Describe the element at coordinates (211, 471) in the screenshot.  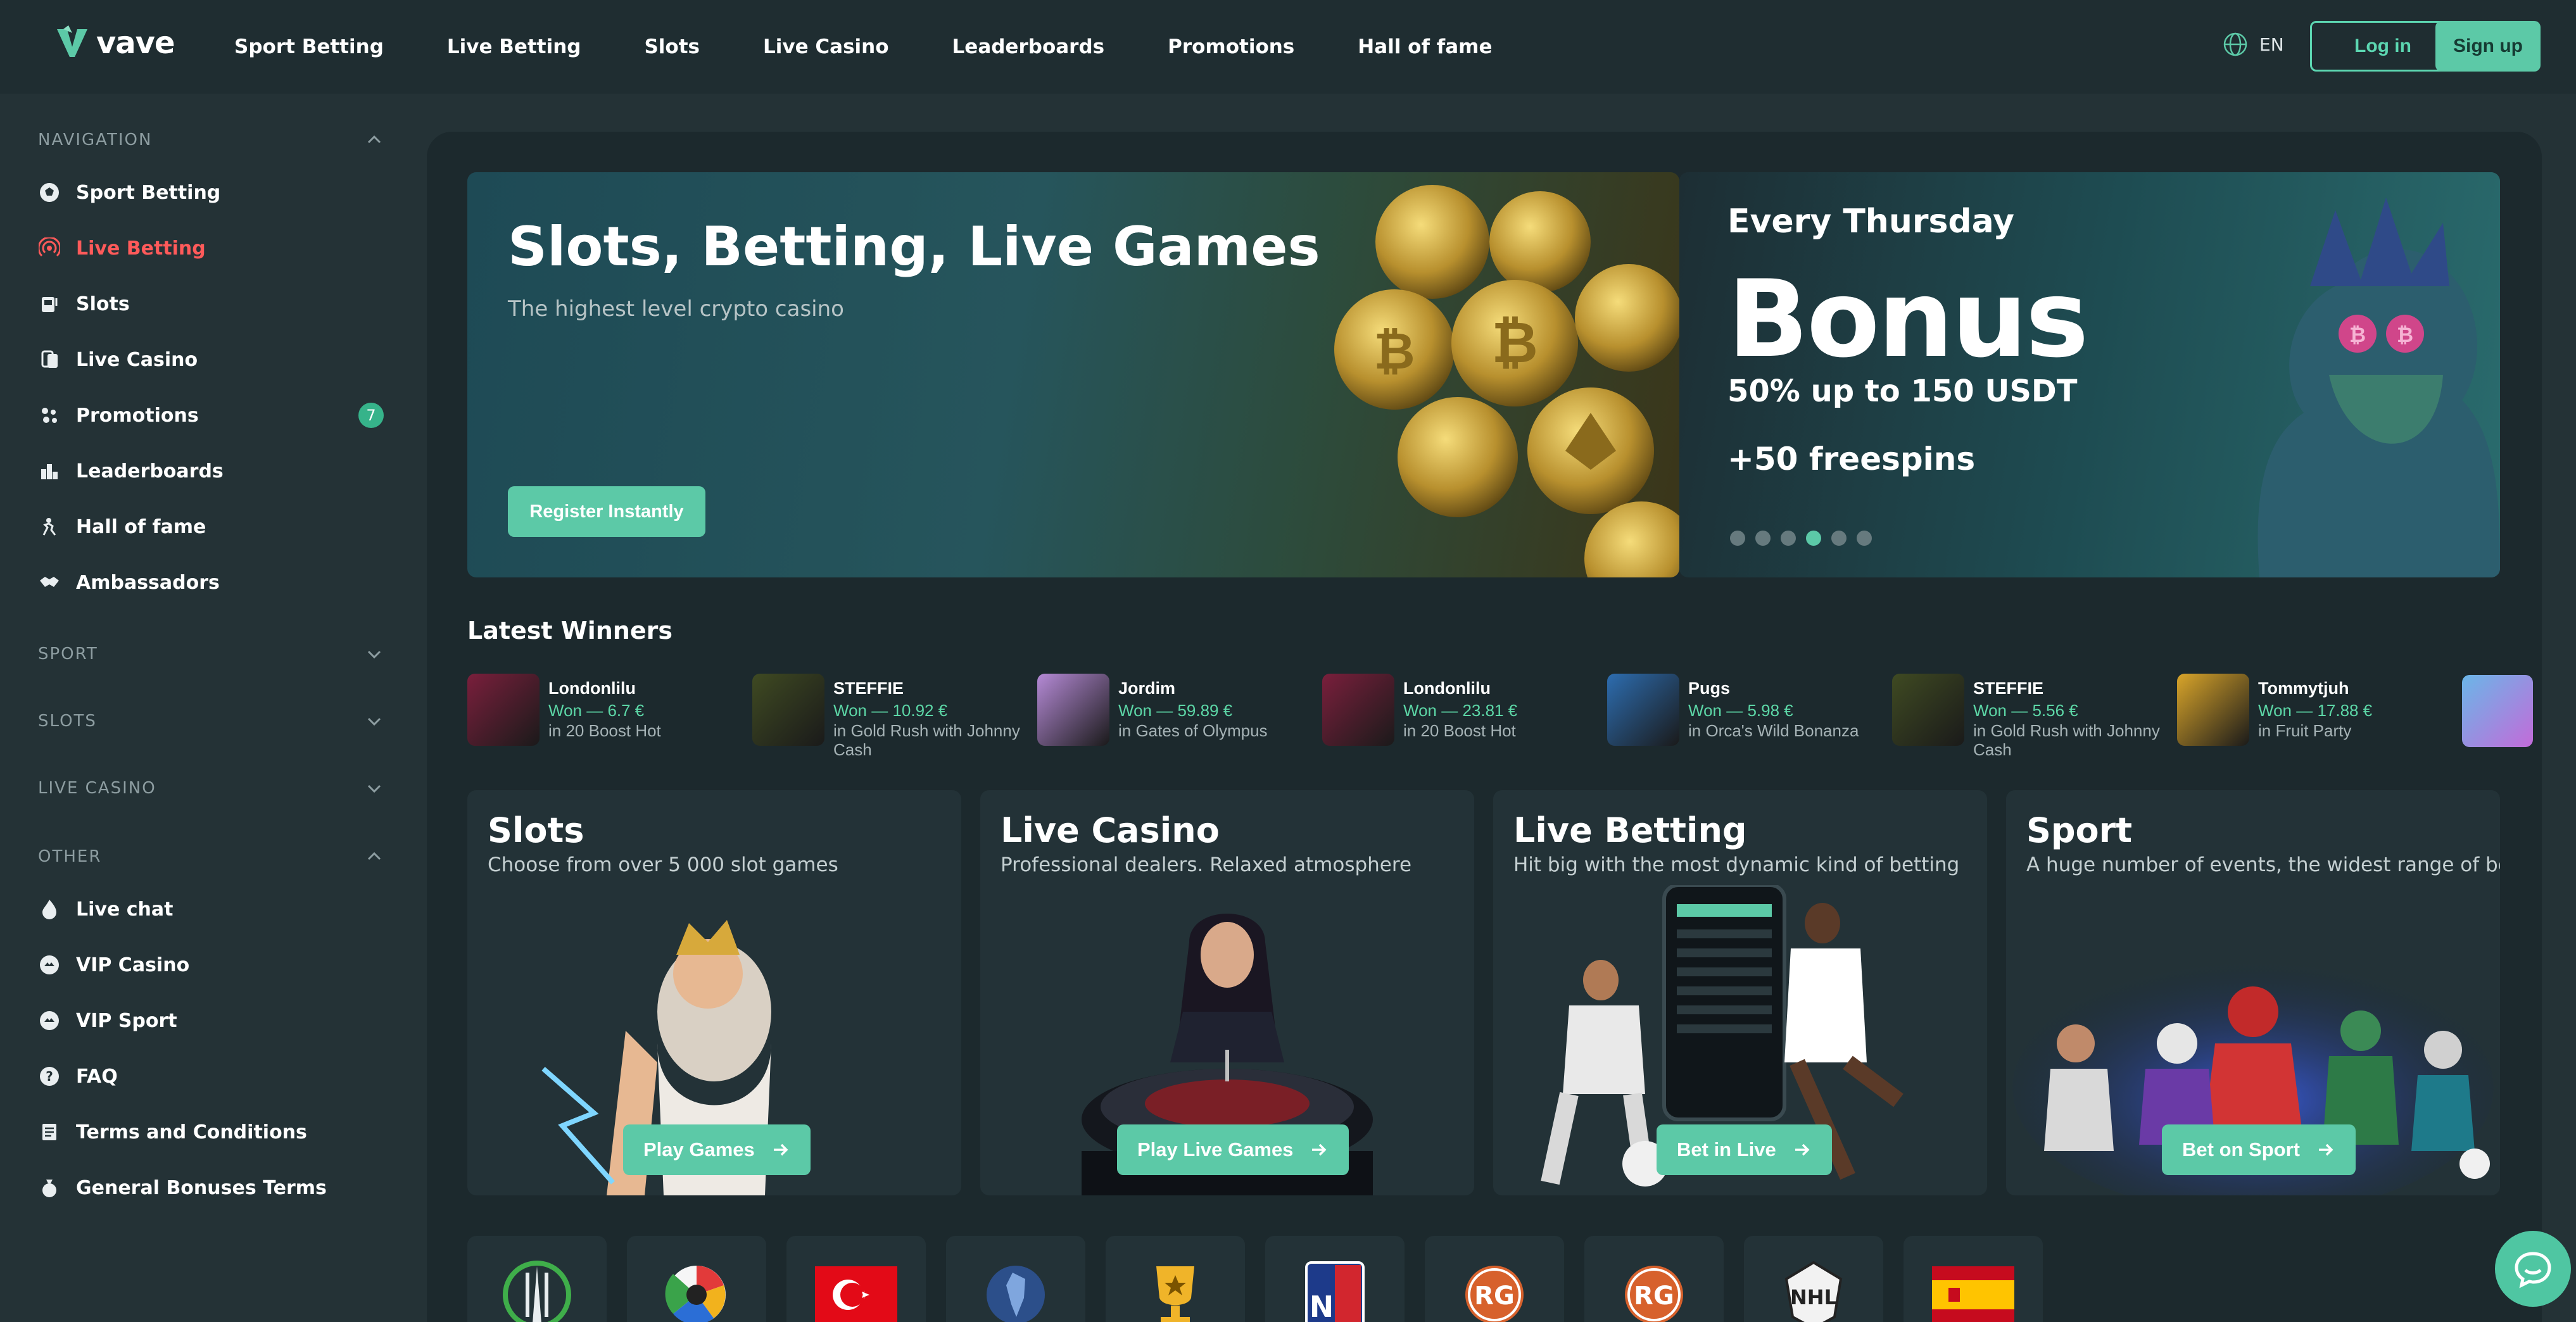
I see `sidebar-item-leaderboards: Leaderboards` at that location.